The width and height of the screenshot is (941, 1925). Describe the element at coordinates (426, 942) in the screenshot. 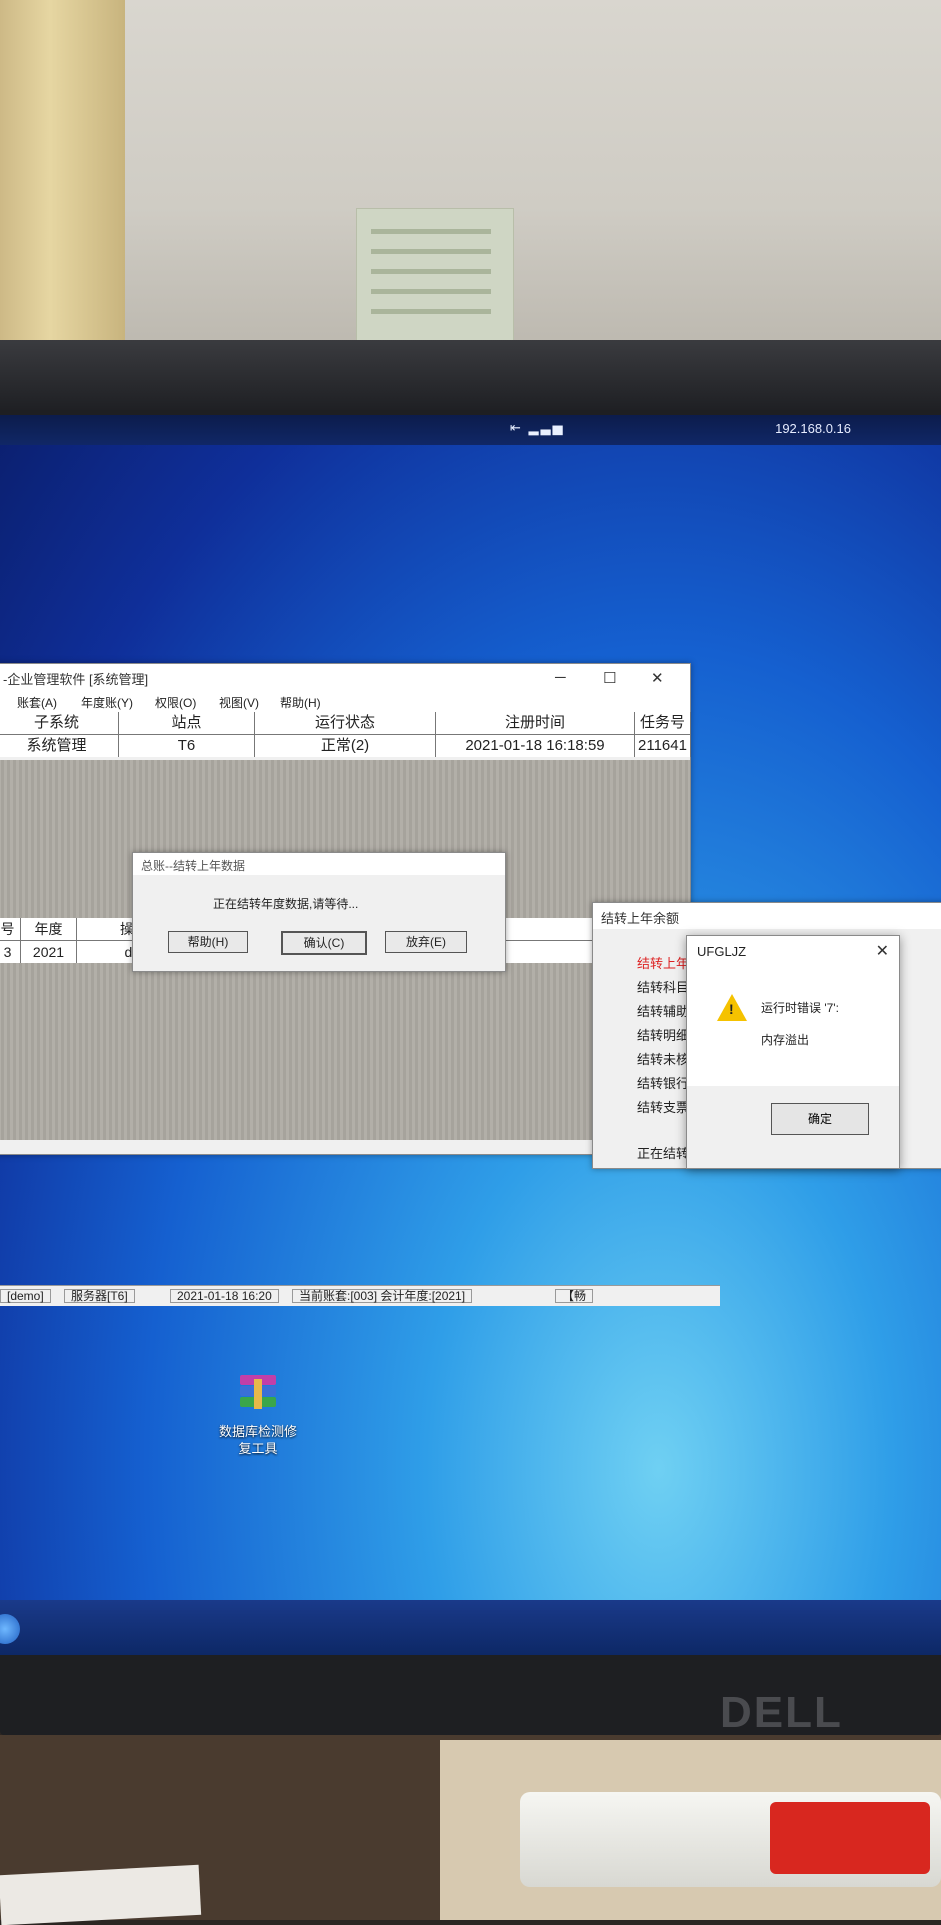

I see `abandon-button: 放弃(E)` at that location.